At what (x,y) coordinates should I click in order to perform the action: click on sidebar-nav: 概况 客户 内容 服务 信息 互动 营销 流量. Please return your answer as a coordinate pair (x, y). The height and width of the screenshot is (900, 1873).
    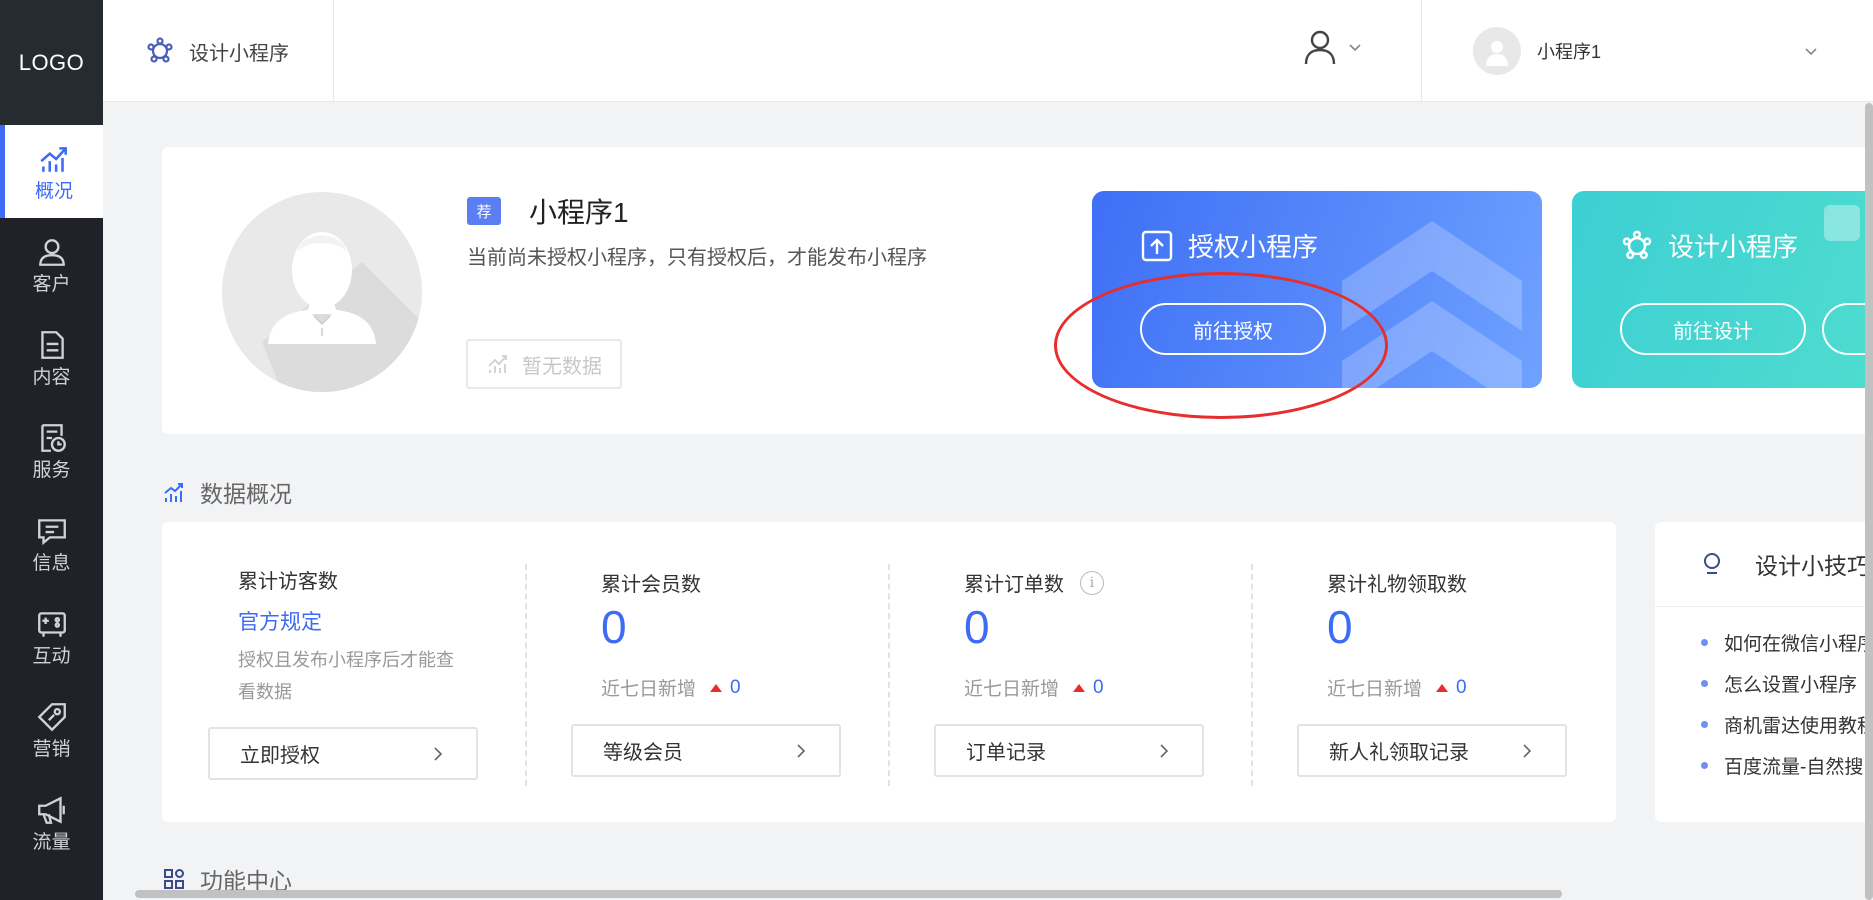
    Looking at the image, I should click on (51, 497).